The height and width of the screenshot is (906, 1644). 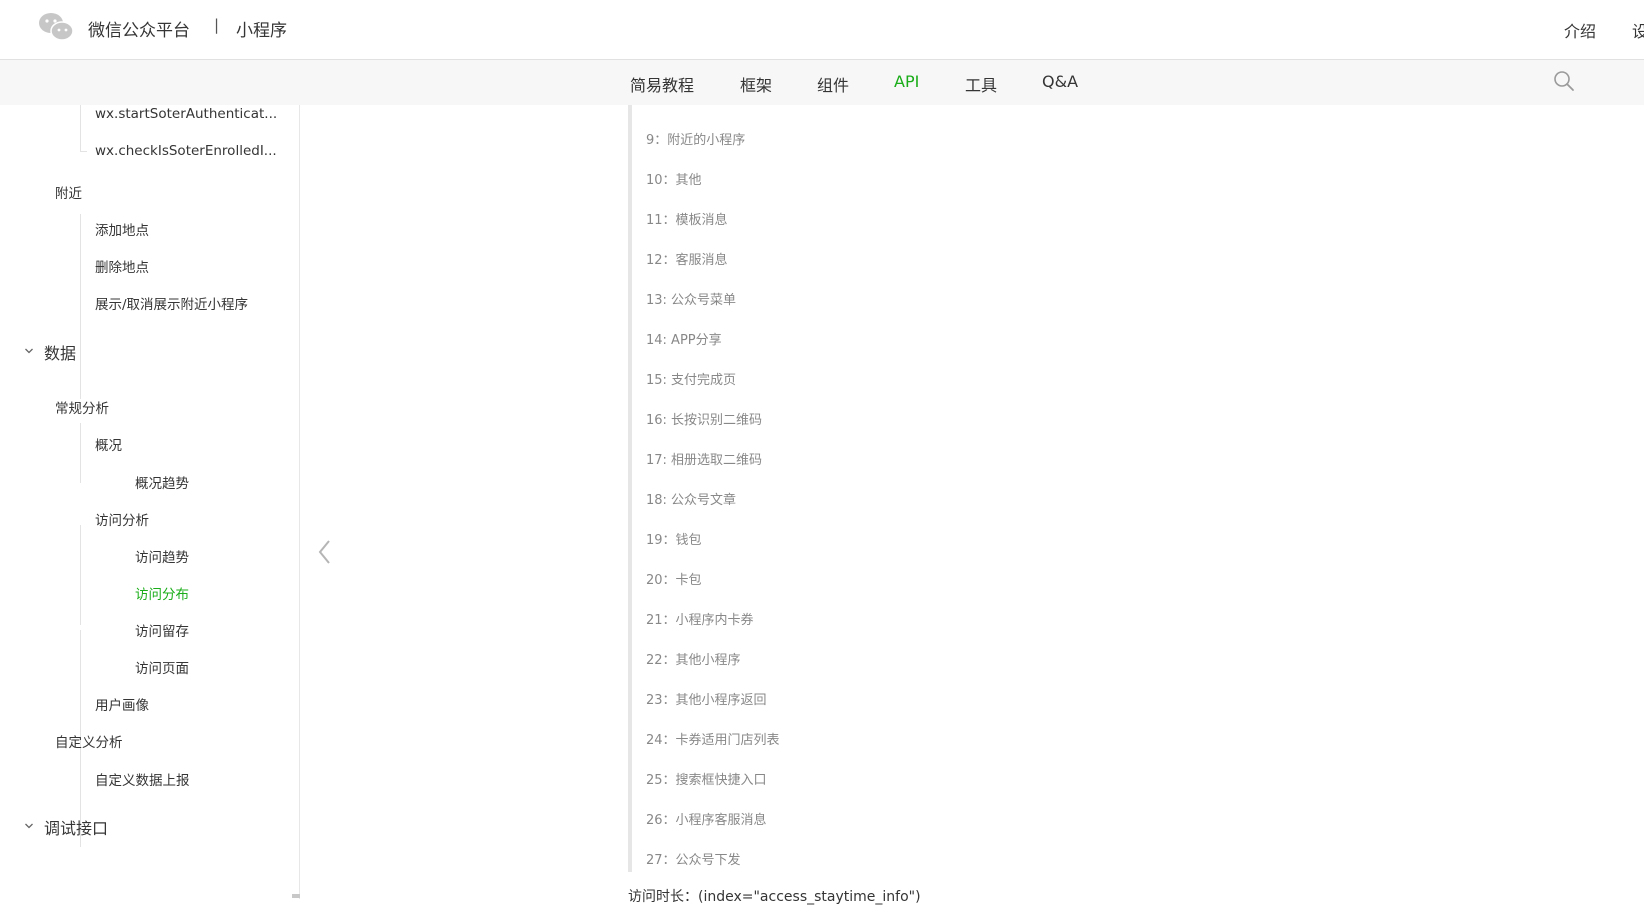 What do you see at coordinates (162, 593) in the screenshot?
I see `sidebar-item-visit-distribution: 访问分布` at bounding box center [162, 593].